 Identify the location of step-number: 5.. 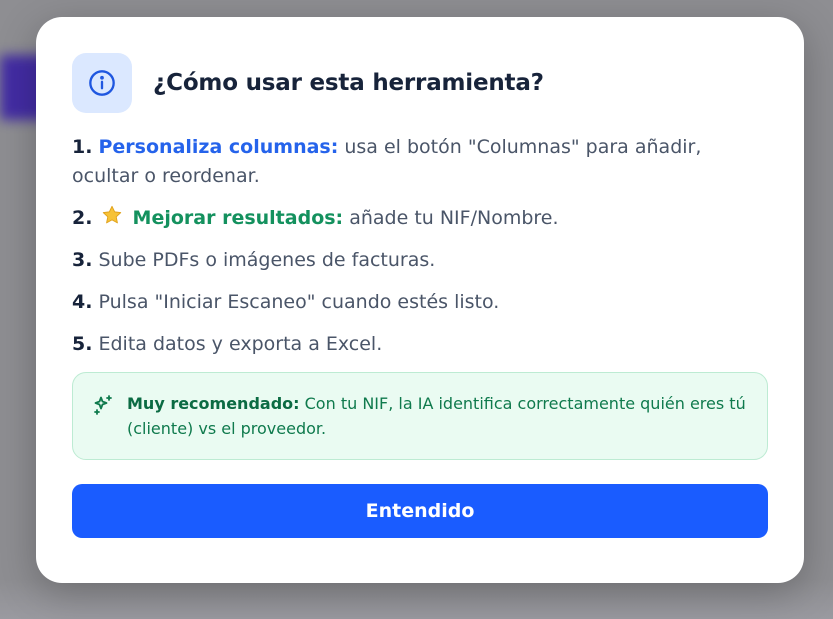
(82, 344).